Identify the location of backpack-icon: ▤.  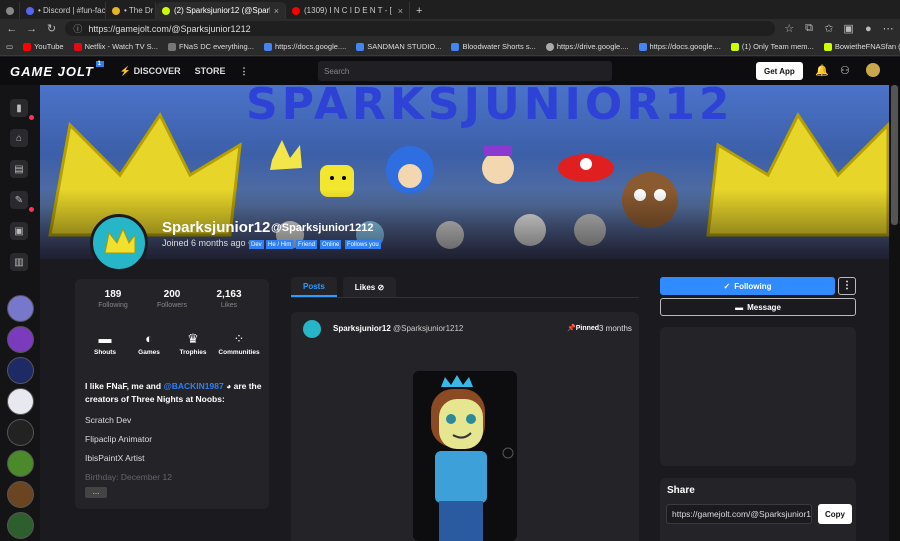
(19, 169).